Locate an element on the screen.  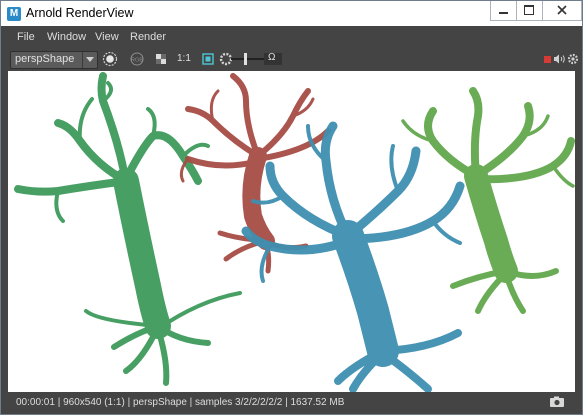
gamma-value: Ω is located at coordinates (272, 57).